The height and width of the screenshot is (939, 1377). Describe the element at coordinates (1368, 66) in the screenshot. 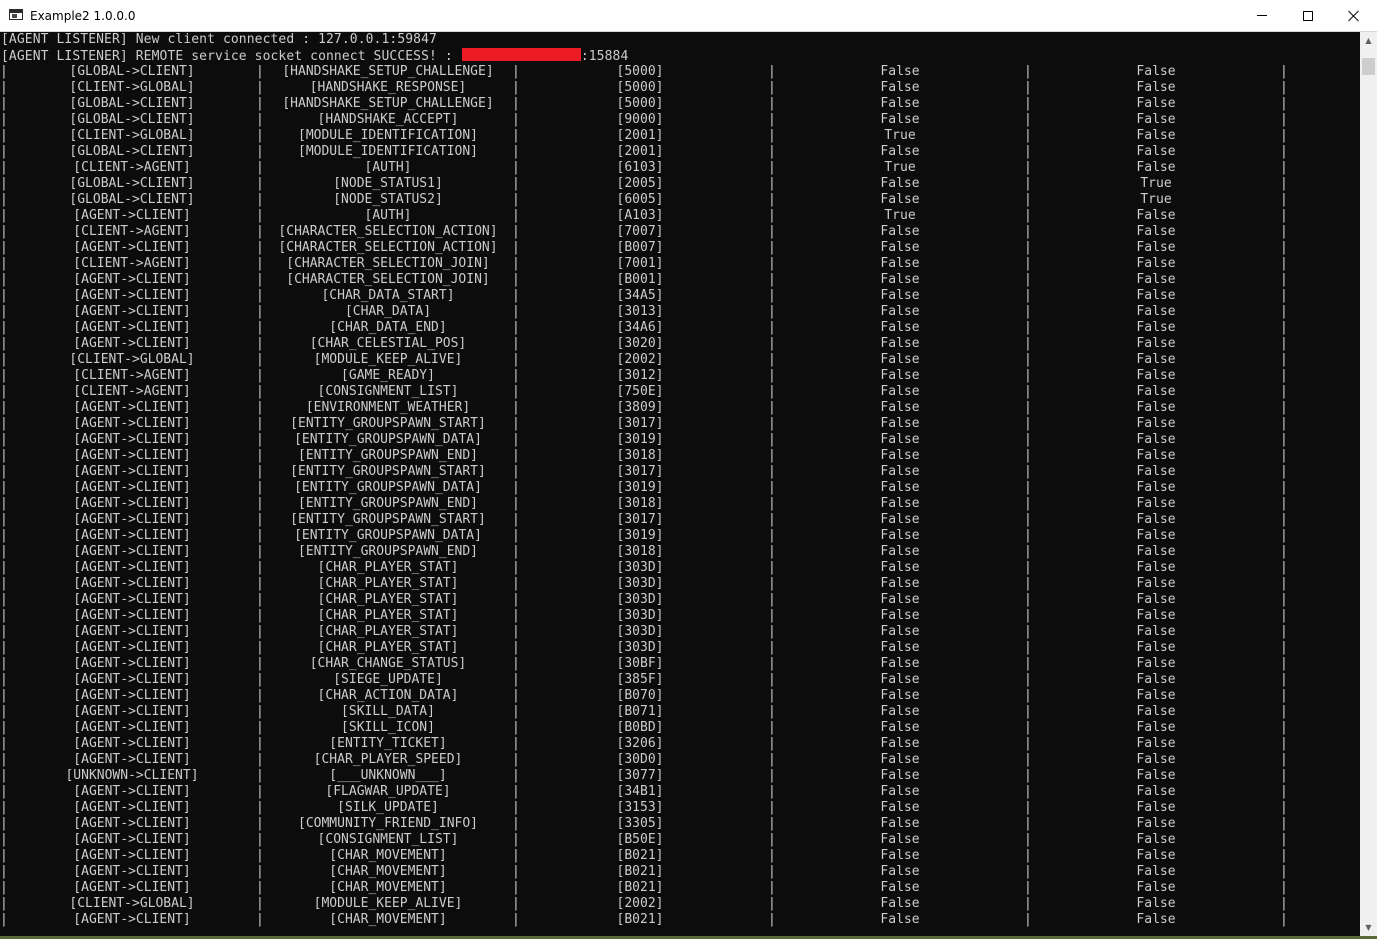

I see `scroll-thumb` at that location.